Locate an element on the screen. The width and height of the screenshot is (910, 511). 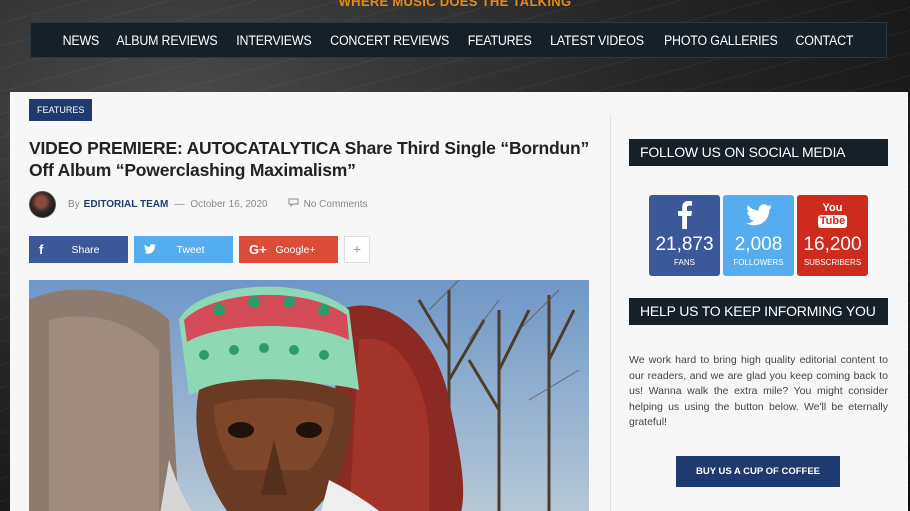
googleplus-icon: G+ is located at coordinates (258, 249).